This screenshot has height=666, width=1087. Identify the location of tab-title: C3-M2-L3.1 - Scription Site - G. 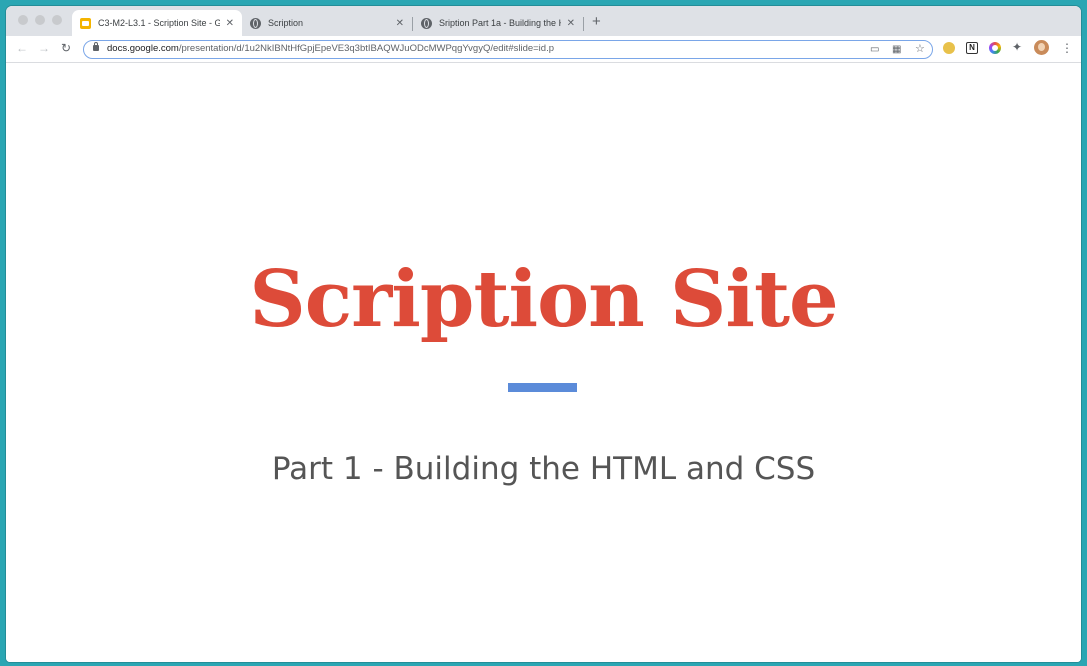
(159, 23).